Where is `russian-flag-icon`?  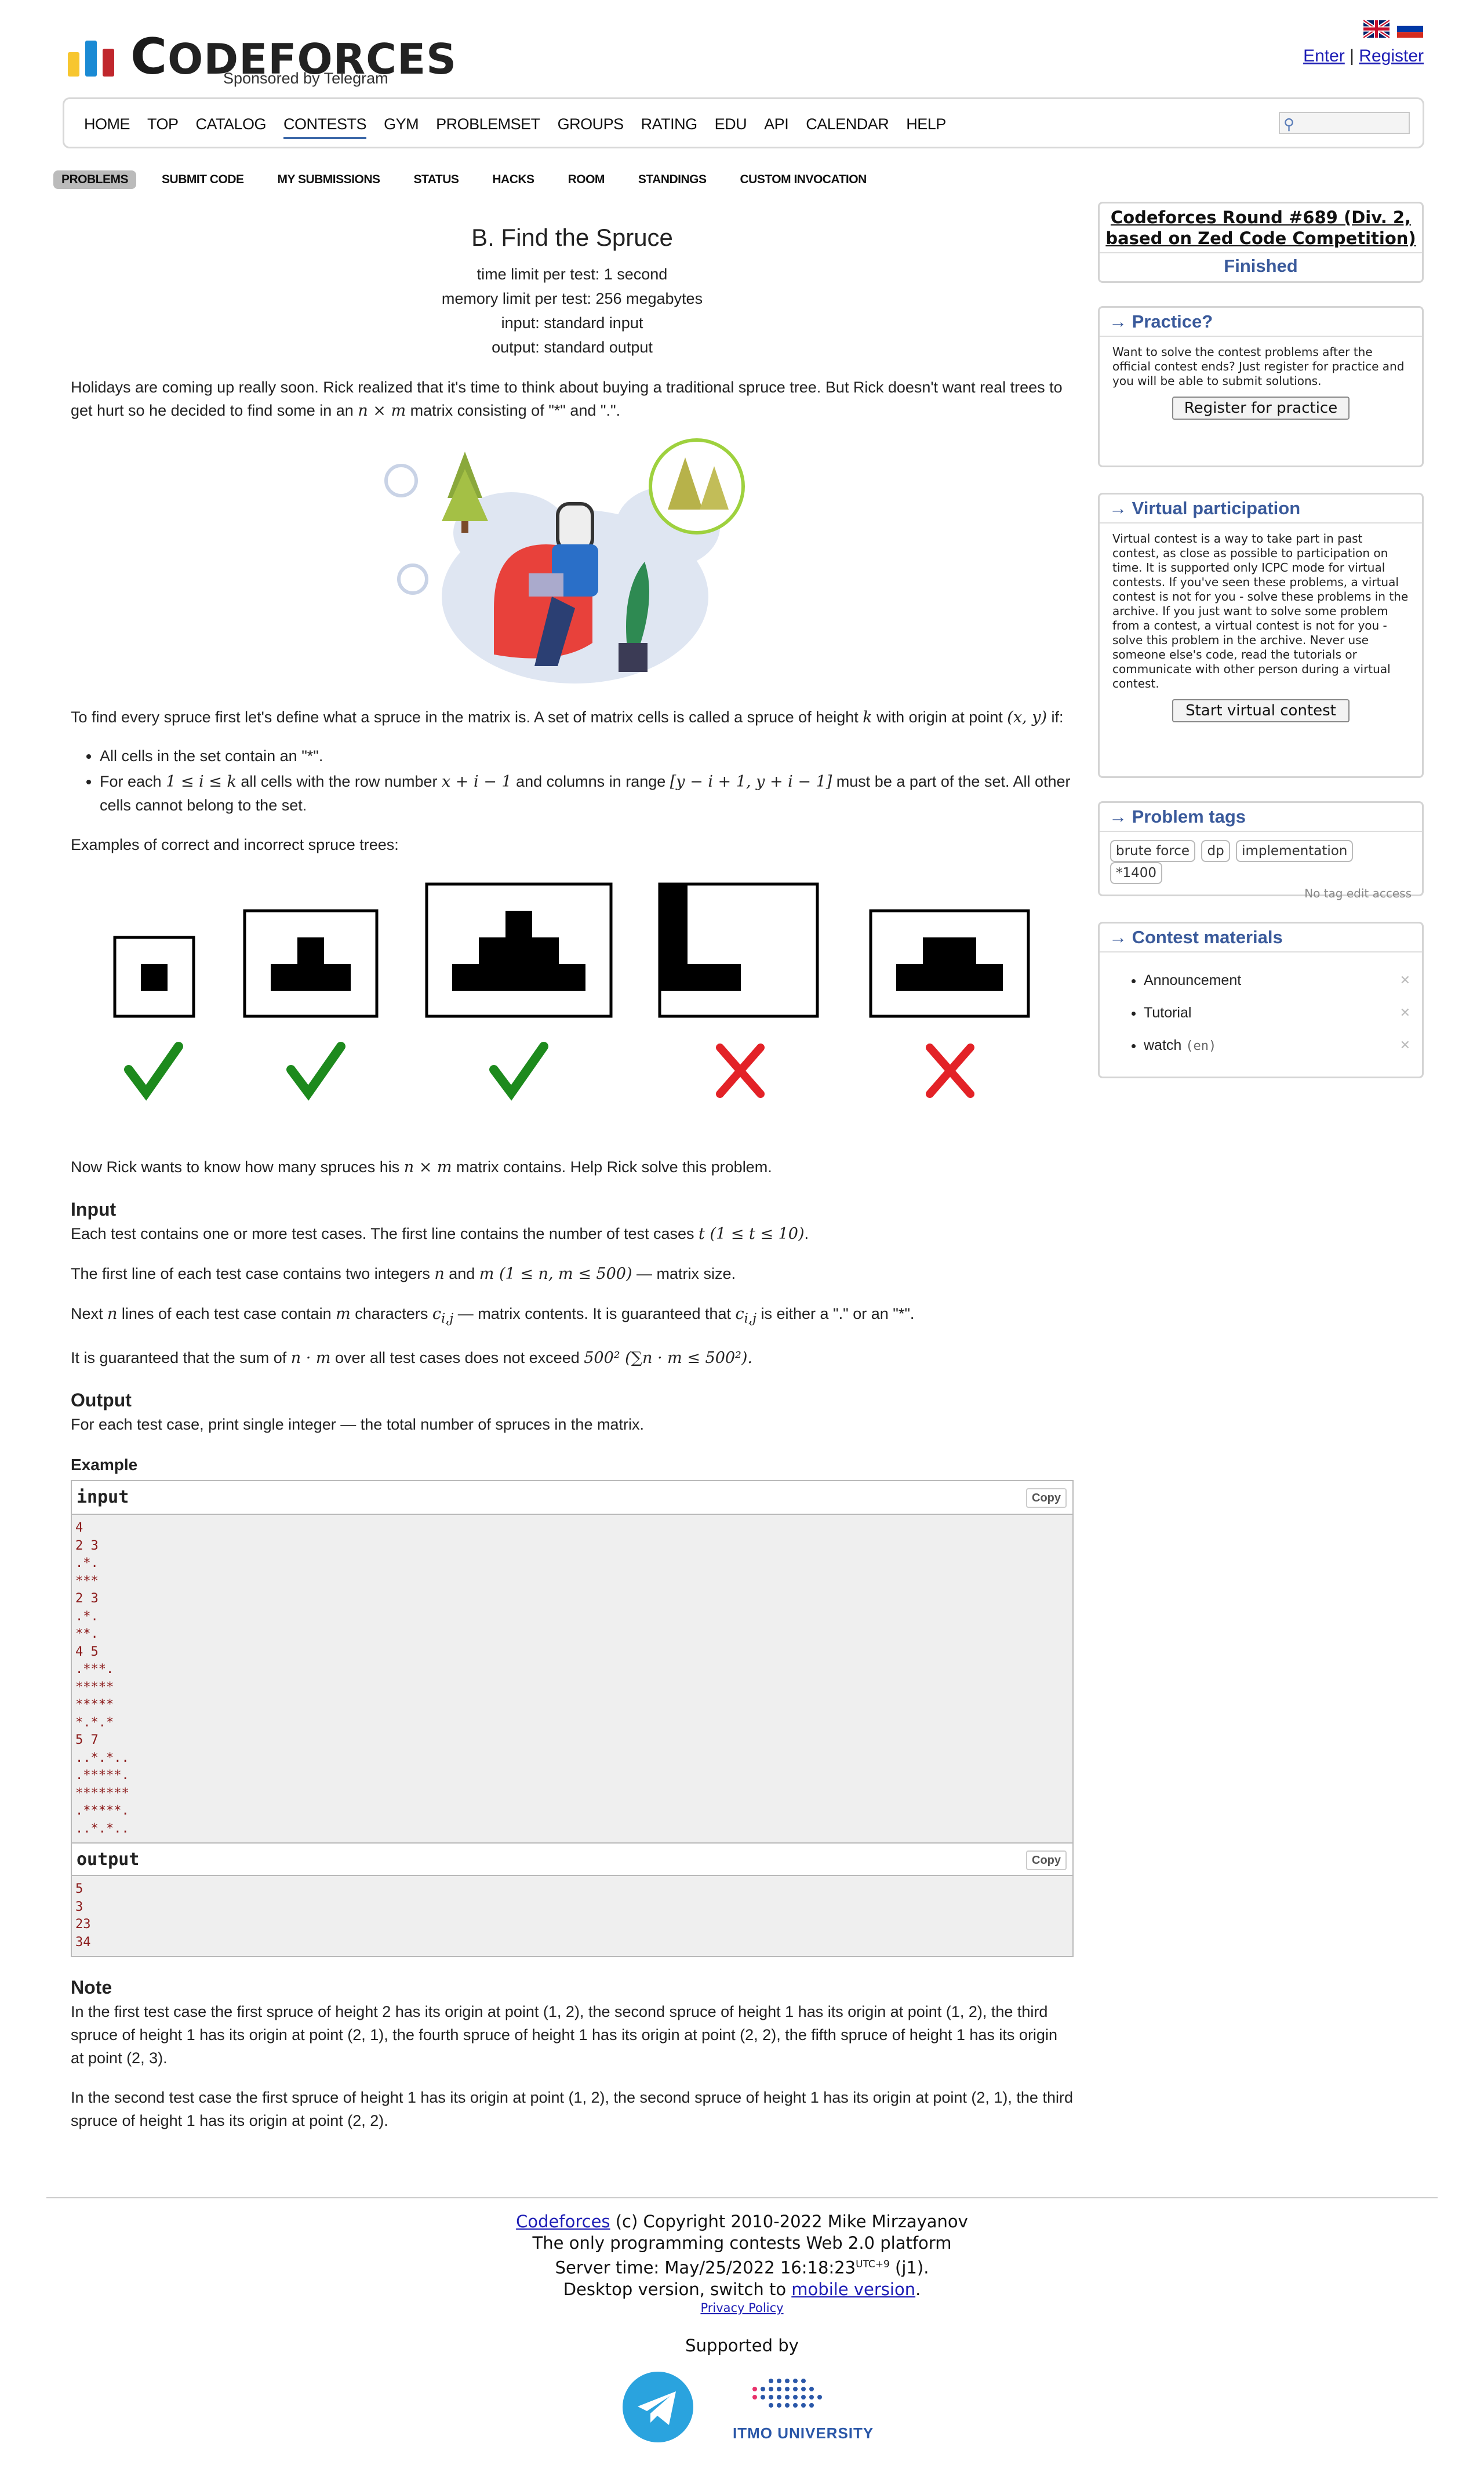 russian-flag-icon is located at coordinates (1410, 29).